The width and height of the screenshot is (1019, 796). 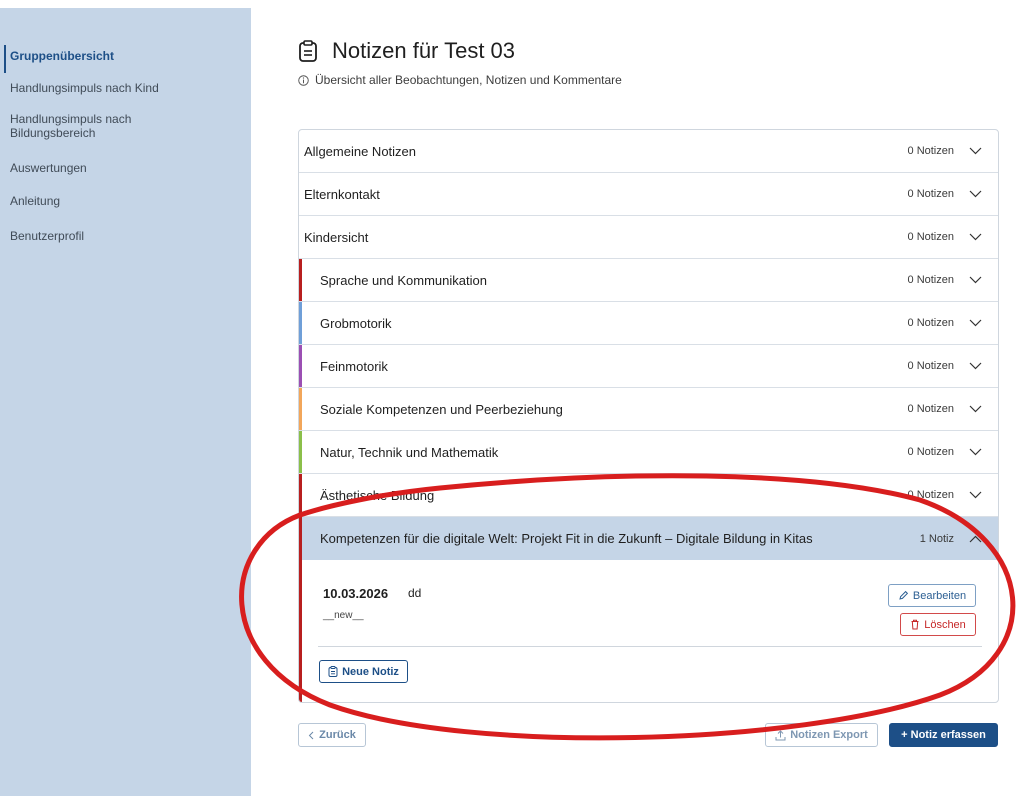 What do you see at coordinates (30, 201) in the screenshot?
I see `sidebar-item-anleitung: Anleitung` at bounding box center [30, 201].